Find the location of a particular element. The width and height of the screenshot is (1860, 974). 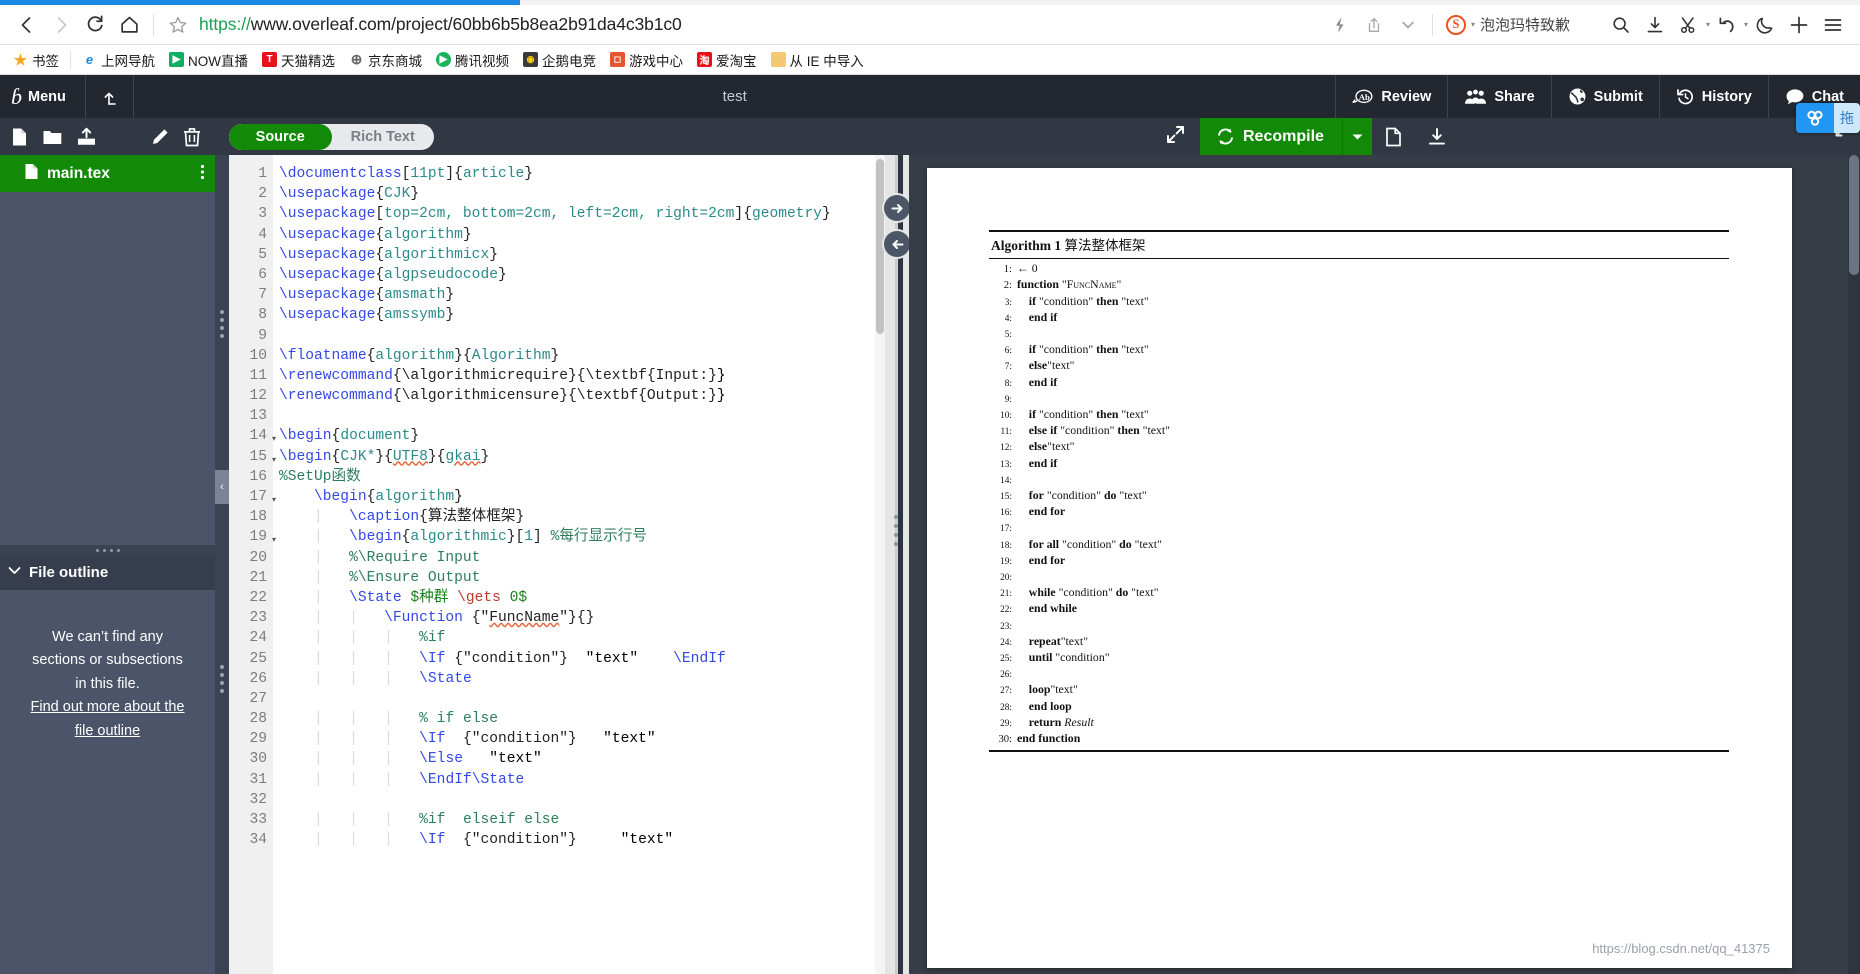

pdf-scrollbar is located at coordinates (1854, 564).